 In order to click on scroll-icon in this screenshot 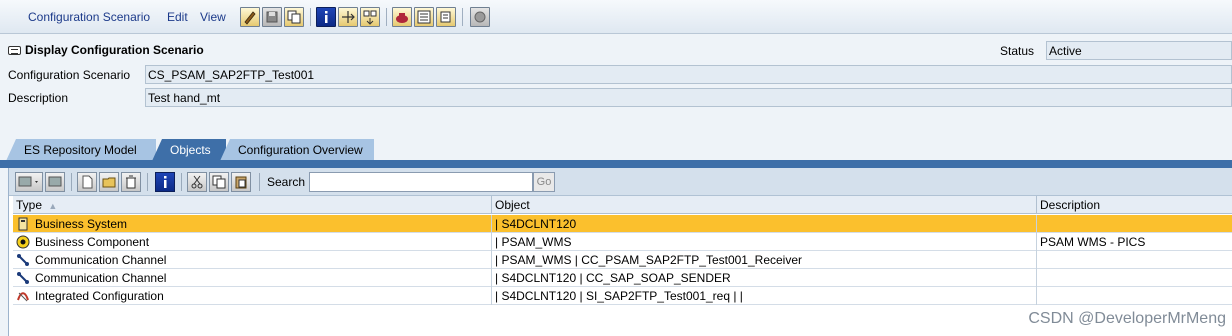, I will do `click(446, 17)`.